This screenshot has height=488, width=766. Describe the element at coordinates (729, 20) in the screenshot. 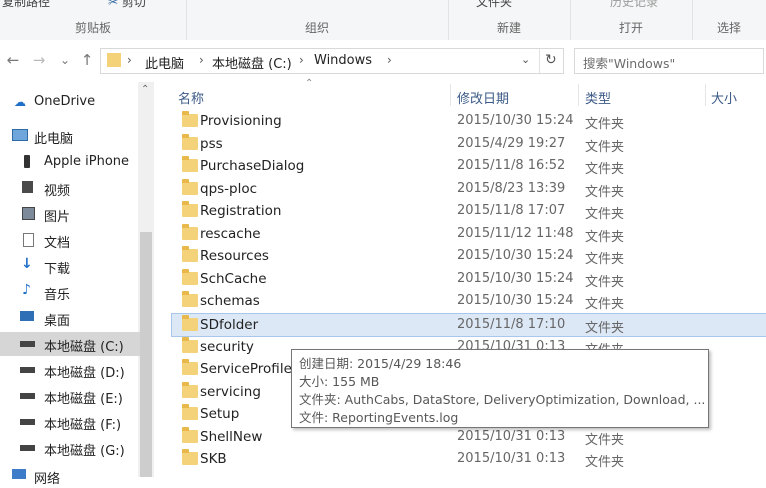

I see `select-group: 选择` at that location.